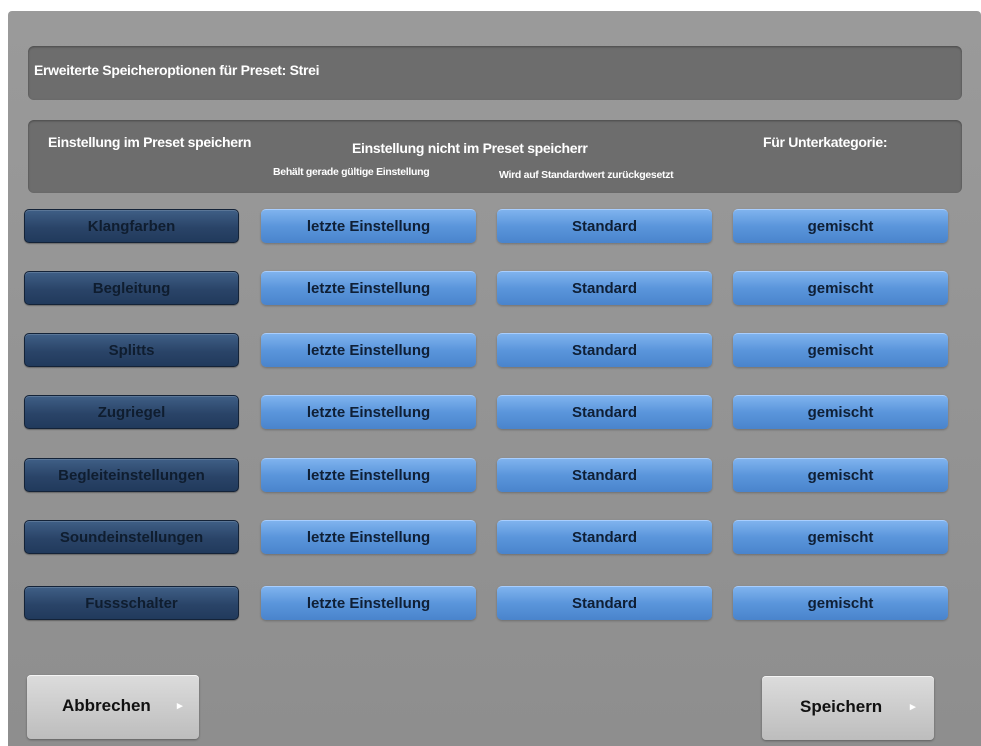 The width and height of the screenshot is (981, 746). What do you see at coordinates (841, 706) in the screenshot?
I see `save-label: Speichern` at bounding box center [841, 706].